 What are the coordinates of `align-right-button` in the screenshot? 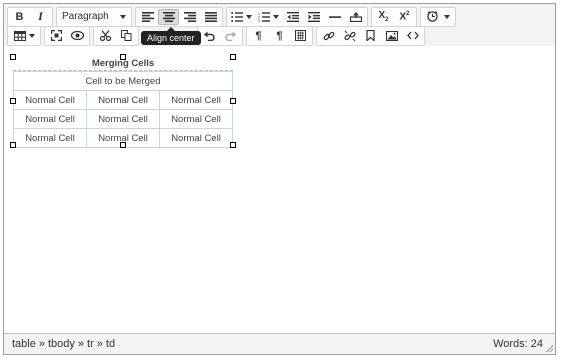 It's located at (189, 17).